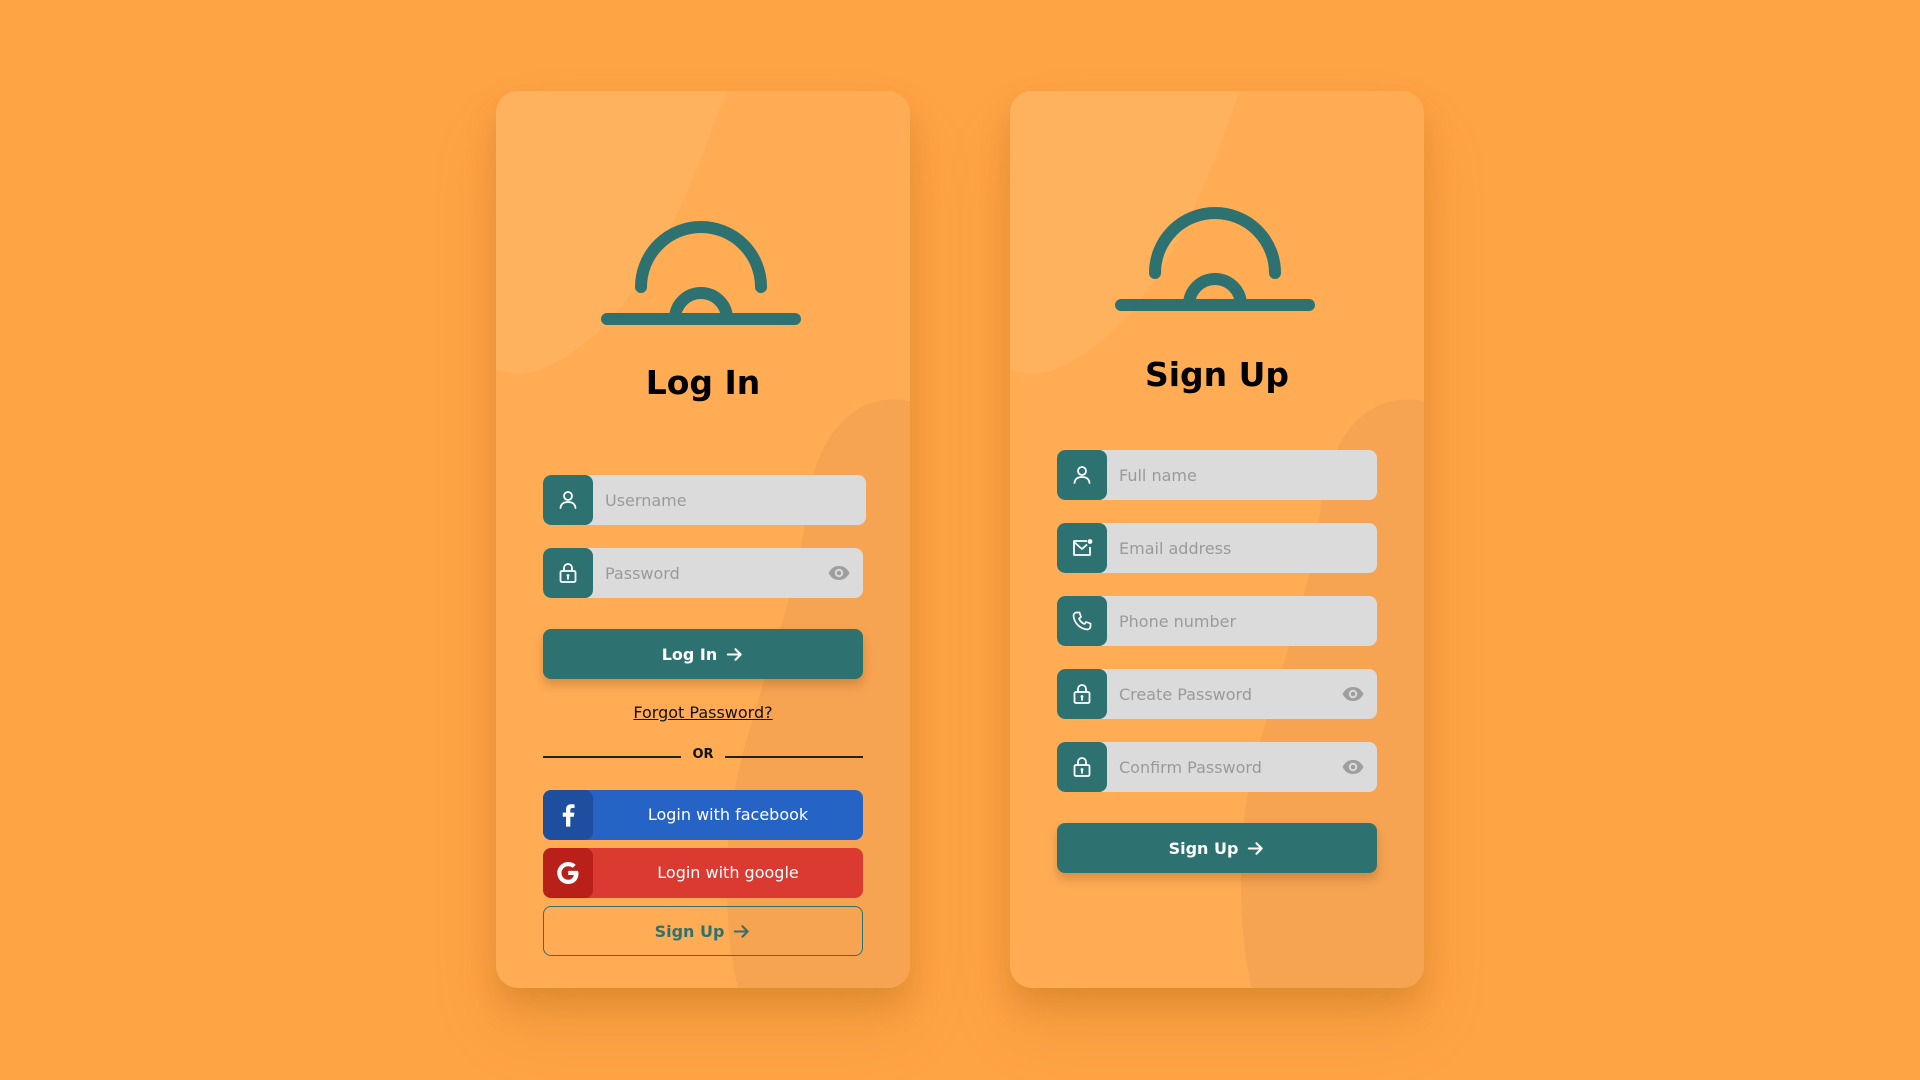  I want to click on facebook-login-button: Login with facebook, so click(703, 815).